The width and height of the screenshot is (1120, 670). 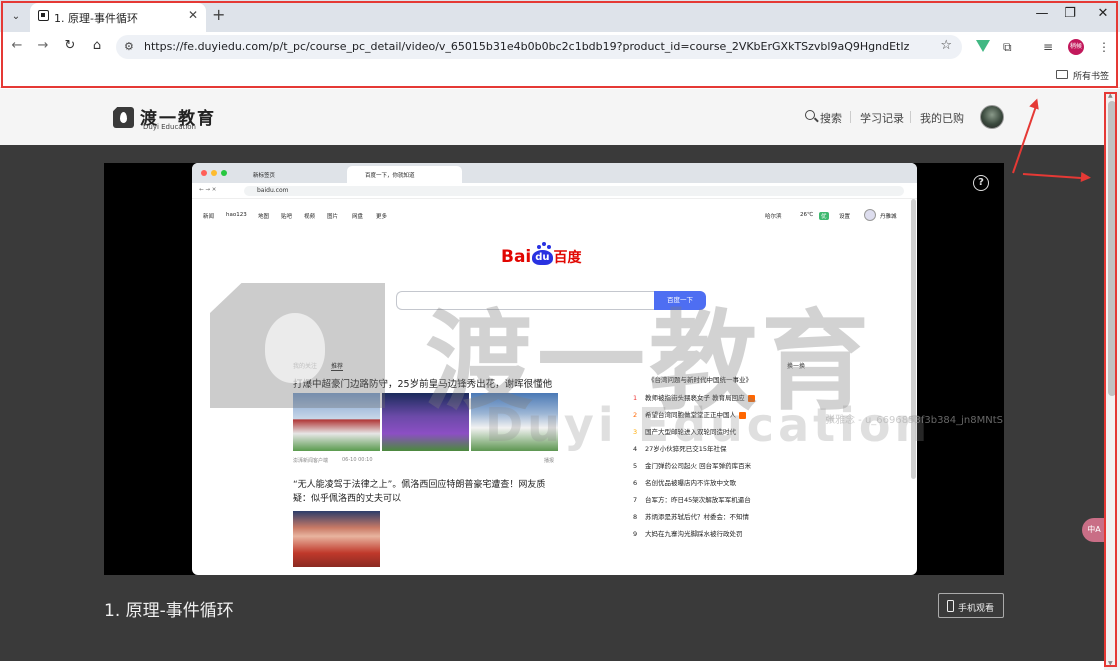 I want to click on scroll-down-arrow-icon: ▼, so click(x=1110, y=663).